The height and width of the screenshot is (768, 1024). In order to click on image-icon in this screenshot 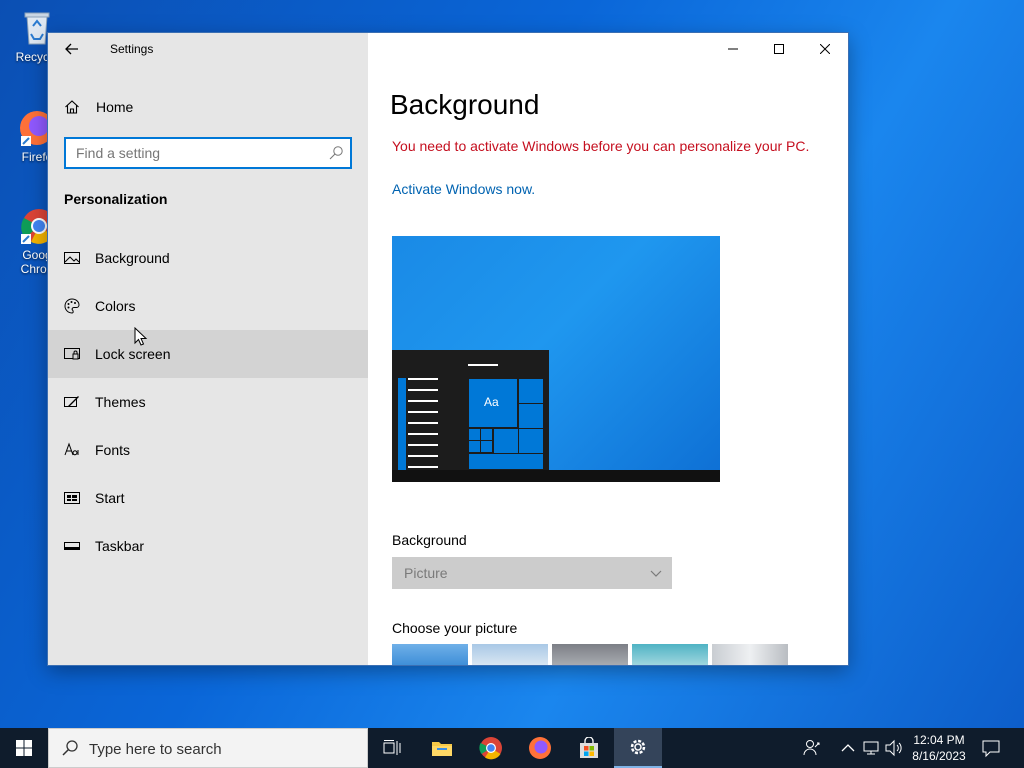, I will do `click(72, 258)`.